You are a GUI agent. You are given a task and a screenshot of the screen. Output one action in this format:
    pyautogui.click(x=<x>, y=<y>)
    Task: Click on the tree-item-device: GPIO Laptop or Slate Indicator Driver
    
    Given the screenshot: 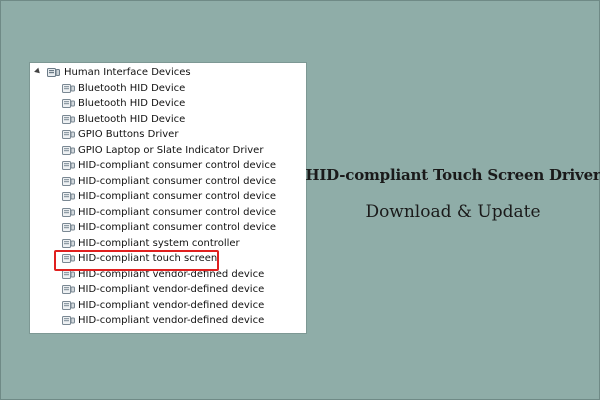 What is the action you would take?
    pyautogui.click(x=168, y=151)
    